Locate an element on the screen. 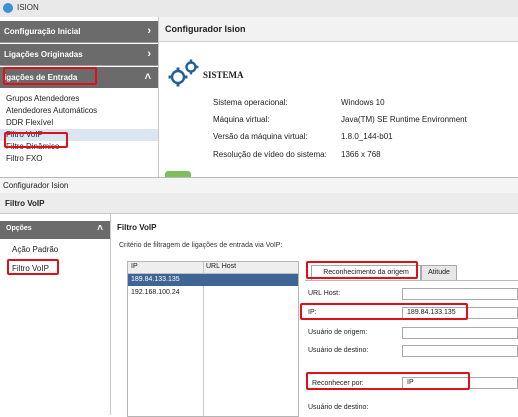  usuario-destino-label-2: Usuário de destino: is located at coordinates (338, 407).